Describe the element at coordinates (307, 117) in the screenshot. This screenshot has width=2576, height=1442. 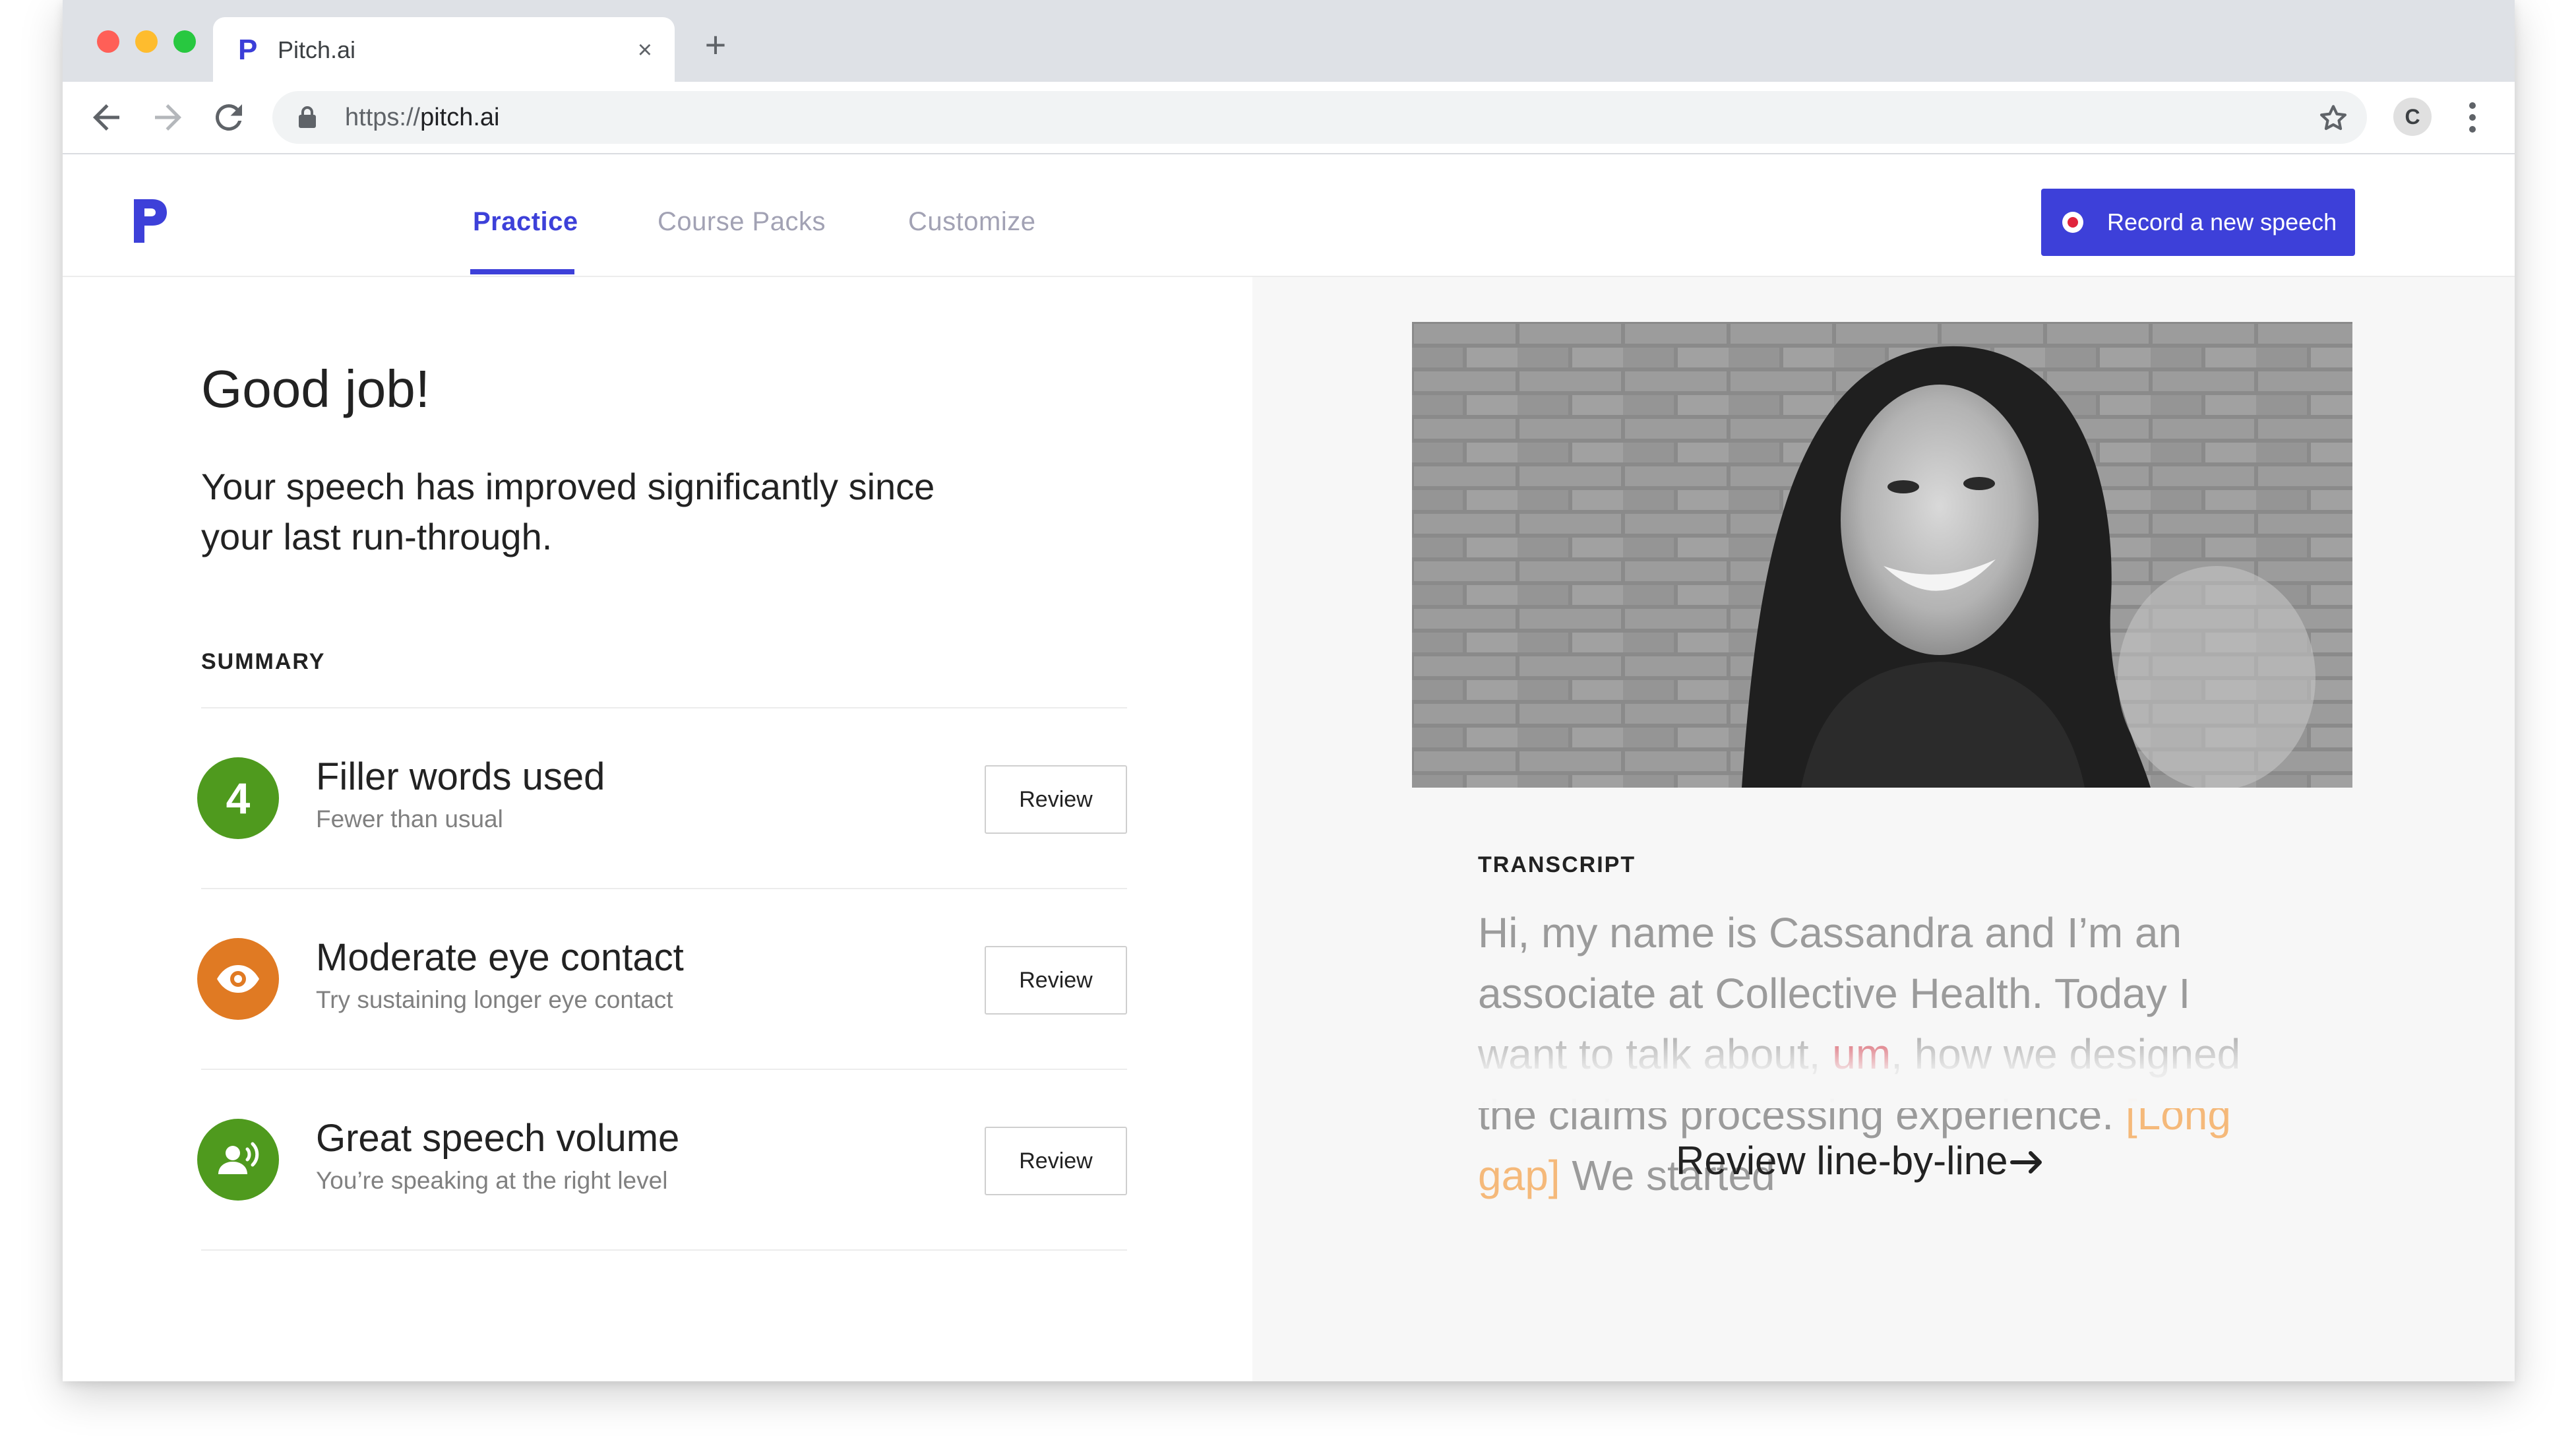
I see `lock-icon` at that location.